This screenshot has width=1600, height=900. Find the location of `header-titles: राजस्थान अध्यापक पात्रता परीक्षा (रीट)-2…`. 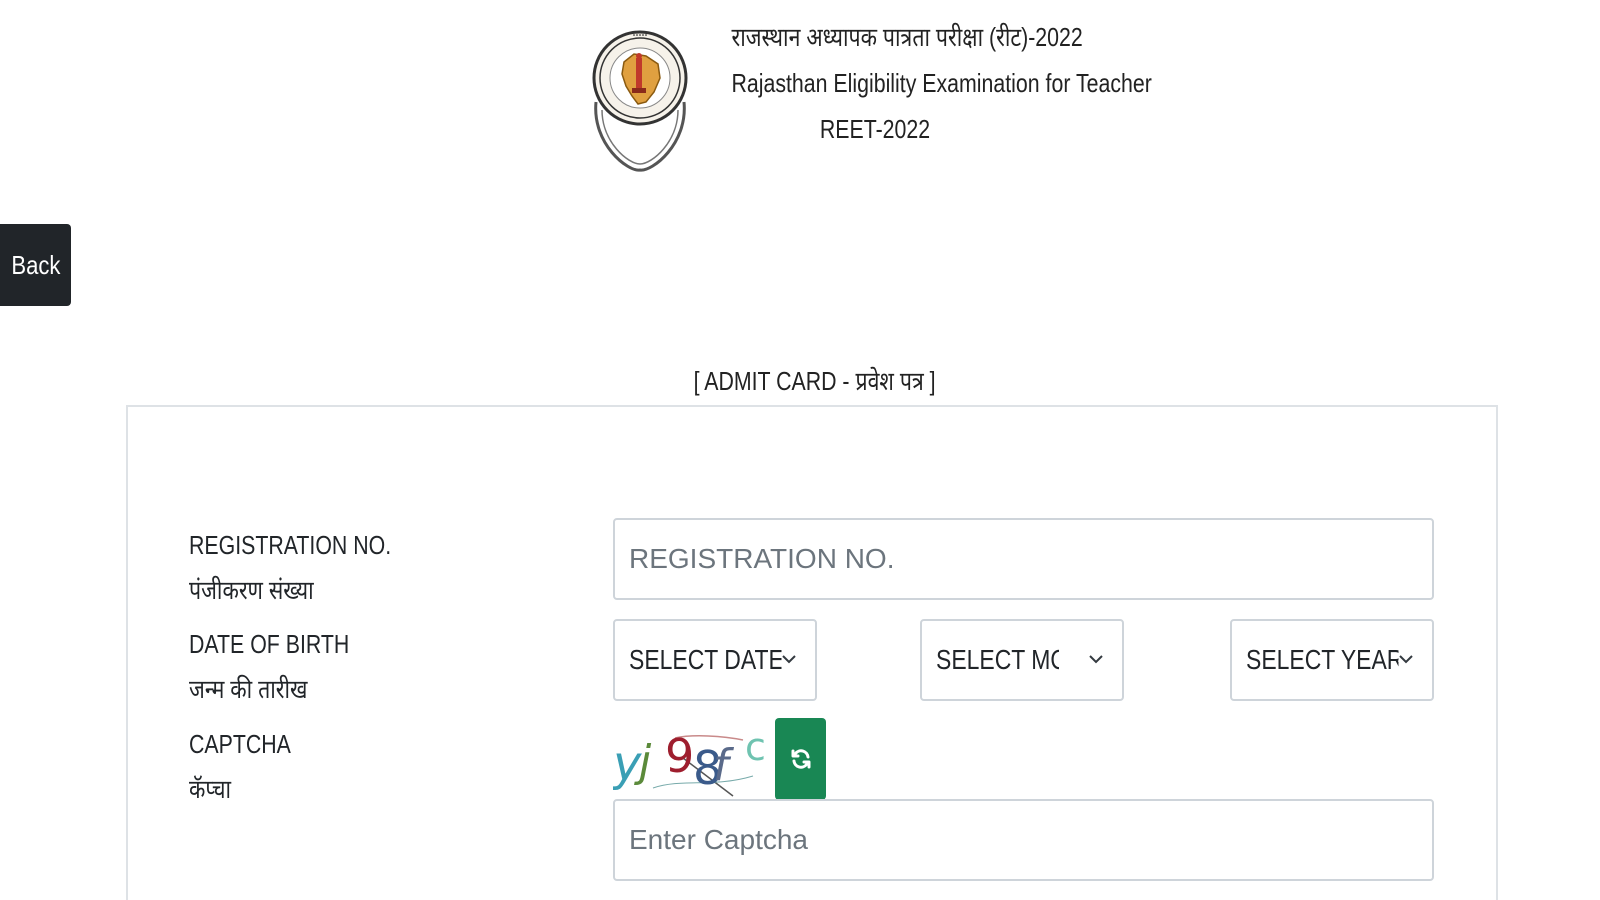

header-titles: राजस्थान अध्यापक पात्रता परीक्षा (रीट)-2… is located at coordinates (926, 83).